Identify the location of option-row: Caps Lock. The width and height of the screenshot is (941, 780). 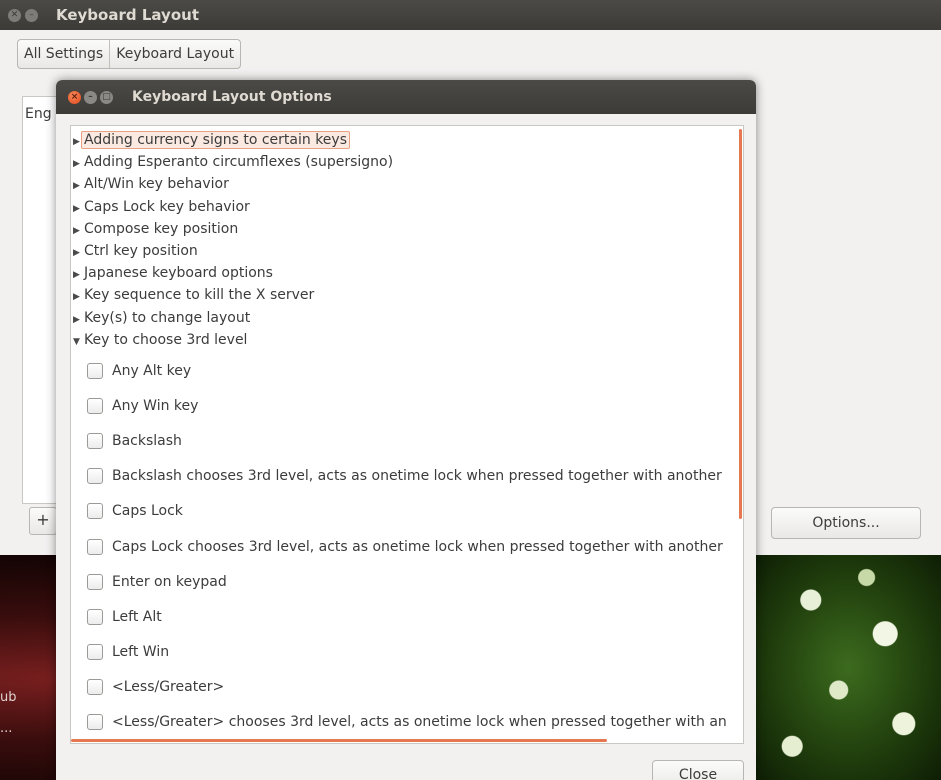
(135, 511).